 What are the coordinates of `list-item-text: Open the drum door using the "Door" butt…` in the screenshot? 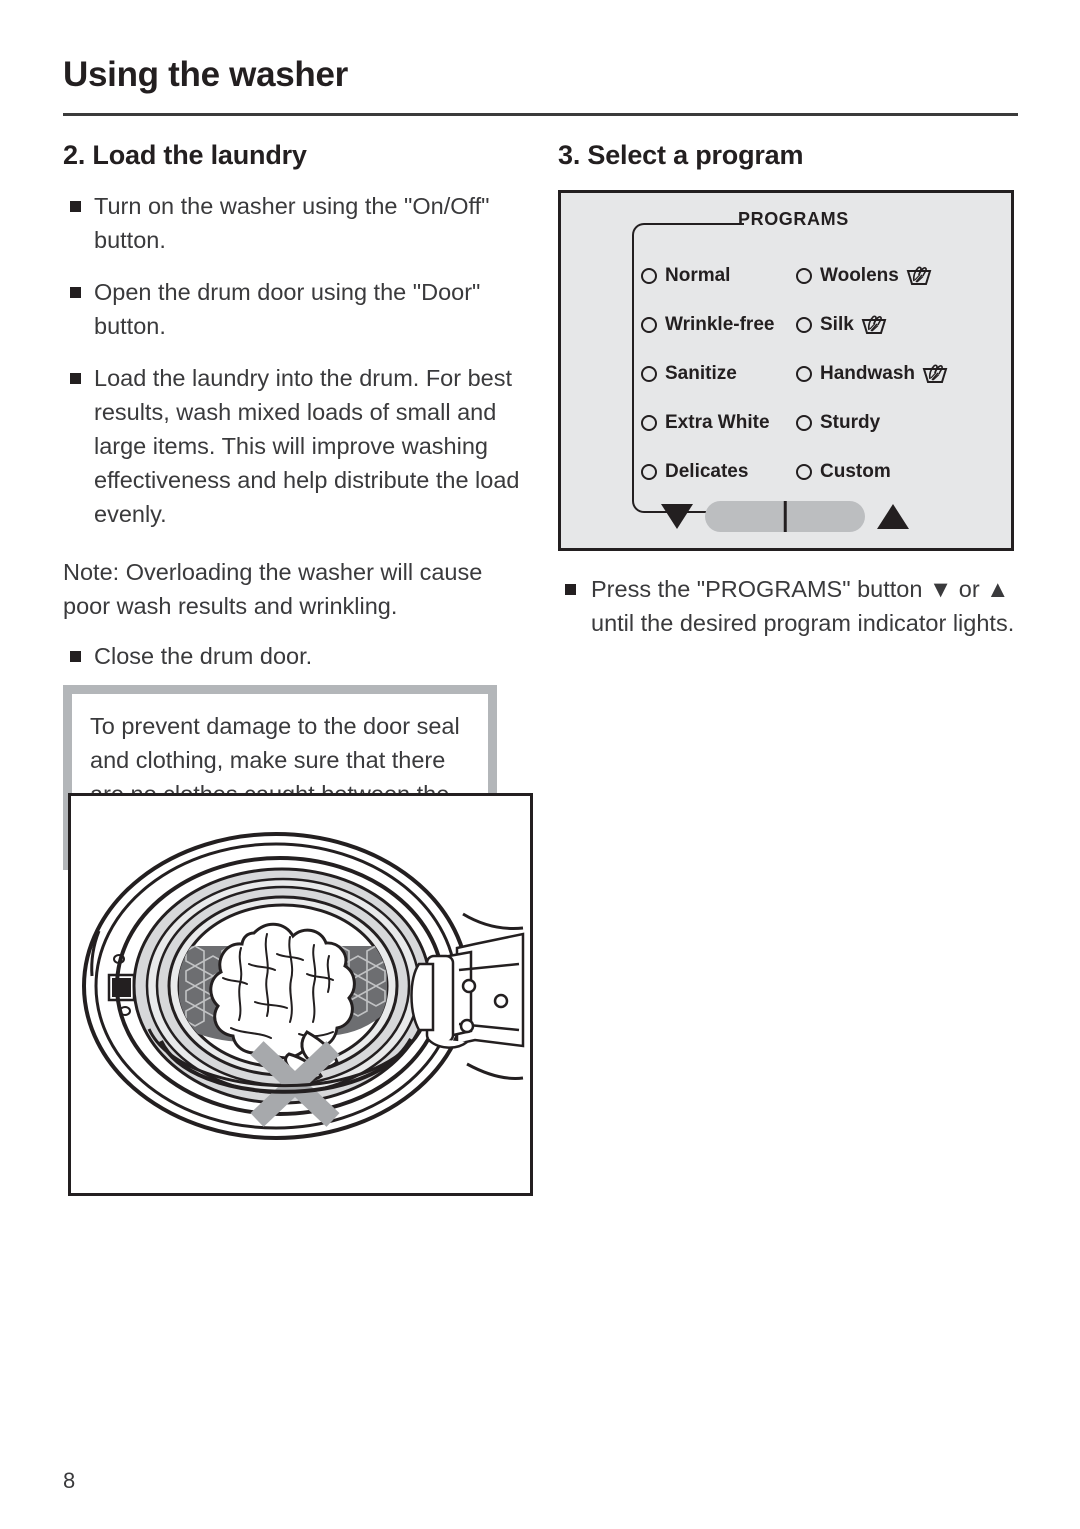 It's located at (287, 309).